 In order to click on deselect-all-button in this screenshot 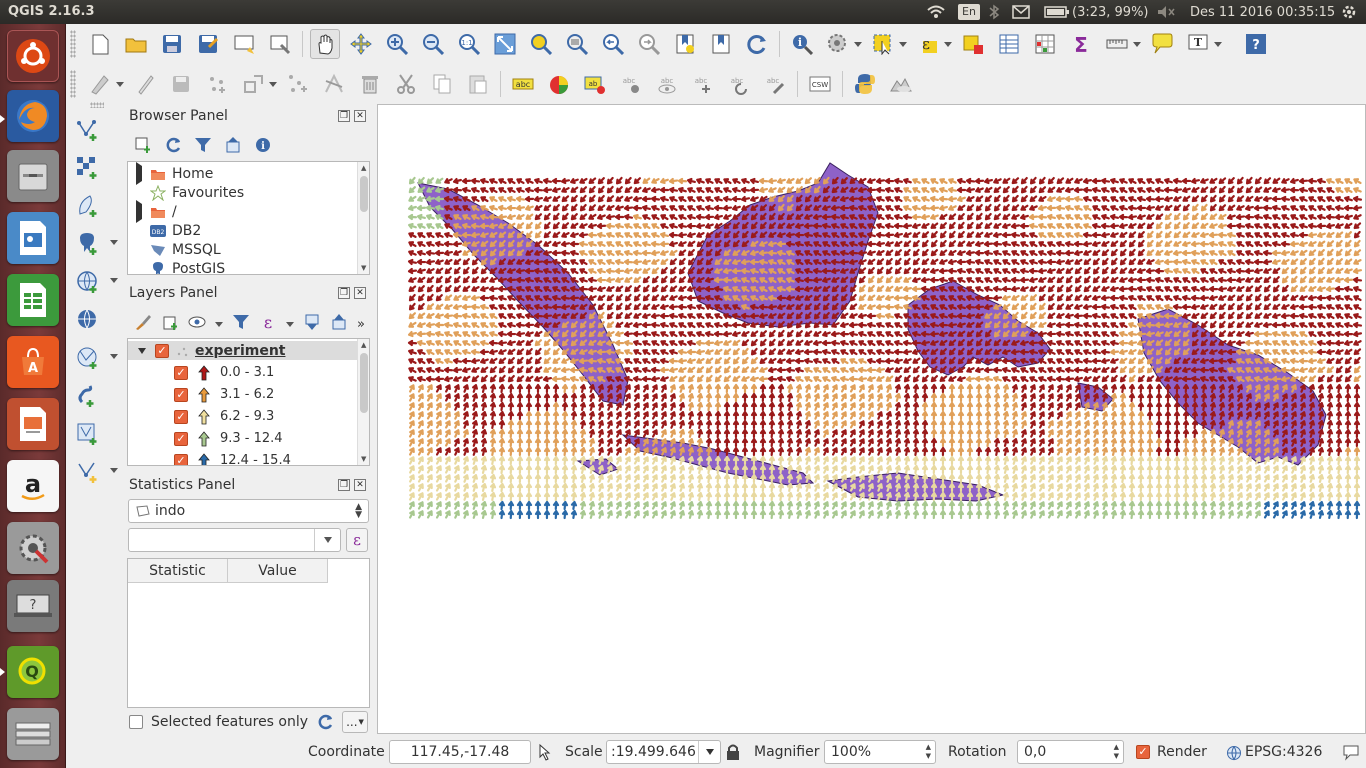, I will do `click(973, 44)`.